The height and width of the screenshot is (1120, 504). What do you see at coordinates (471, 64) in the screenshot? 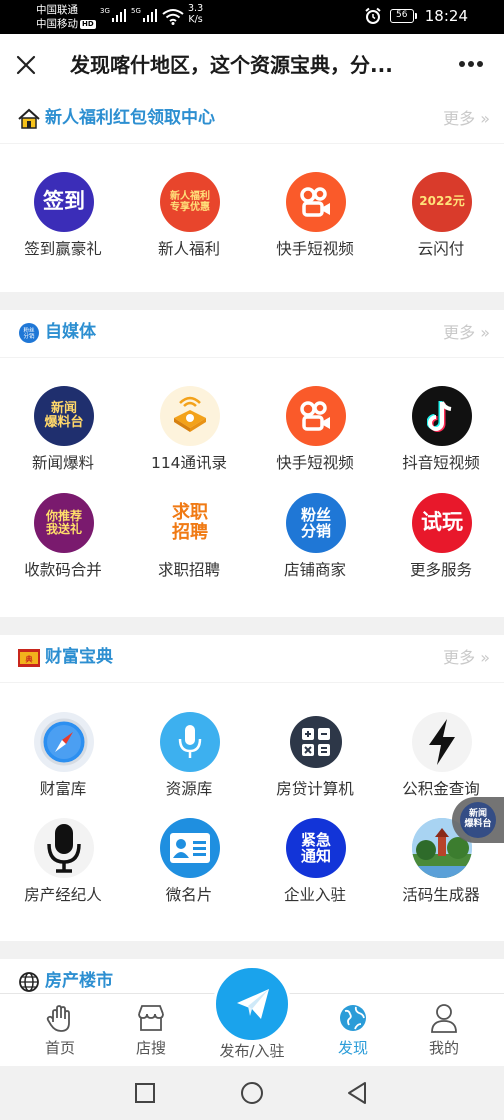
I see `more-options-icon` at bounding box center [471, 64].